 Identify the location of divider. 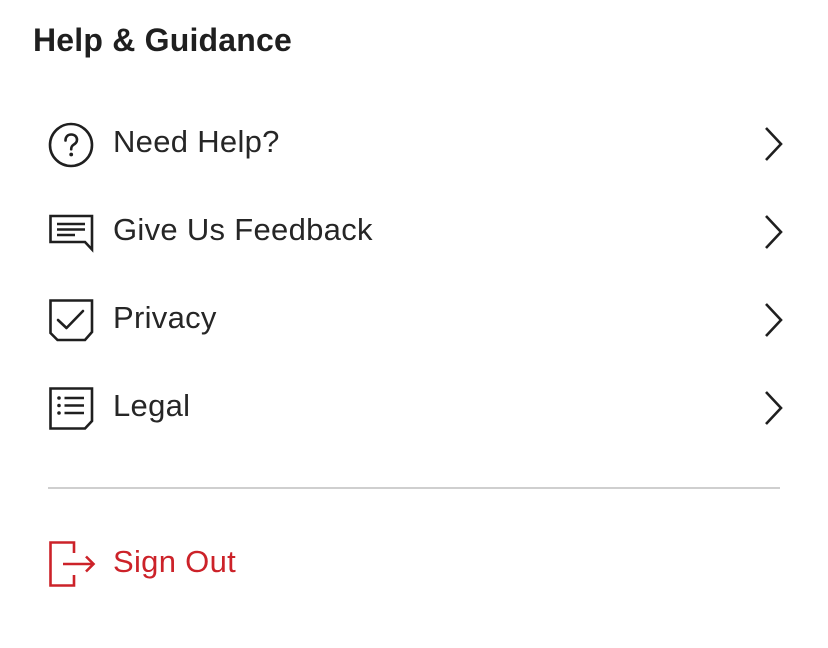
(414, 488).